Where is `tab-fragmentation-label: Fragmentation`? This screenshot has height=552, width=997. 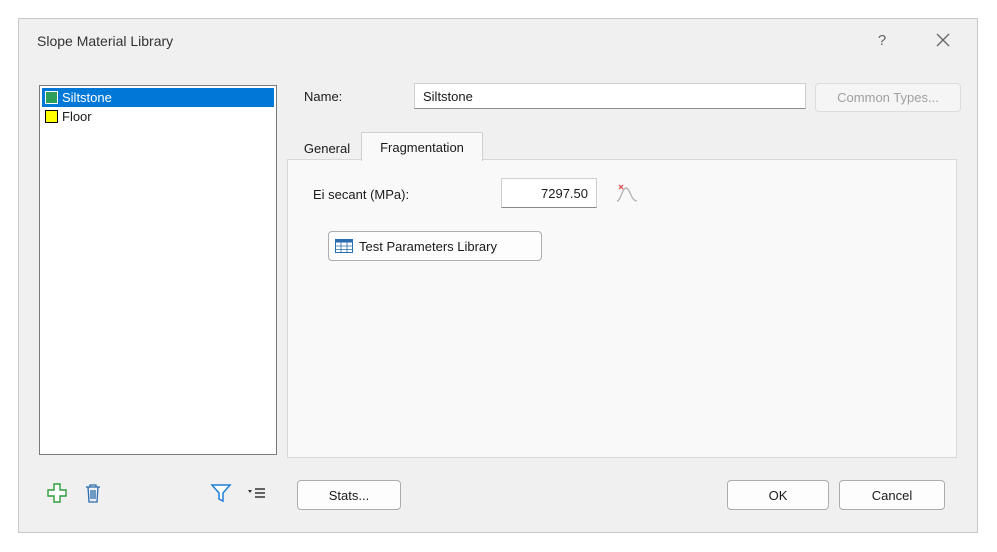 tab-fragmentation-label: Fragmentation is located at coordinates (422, 147).